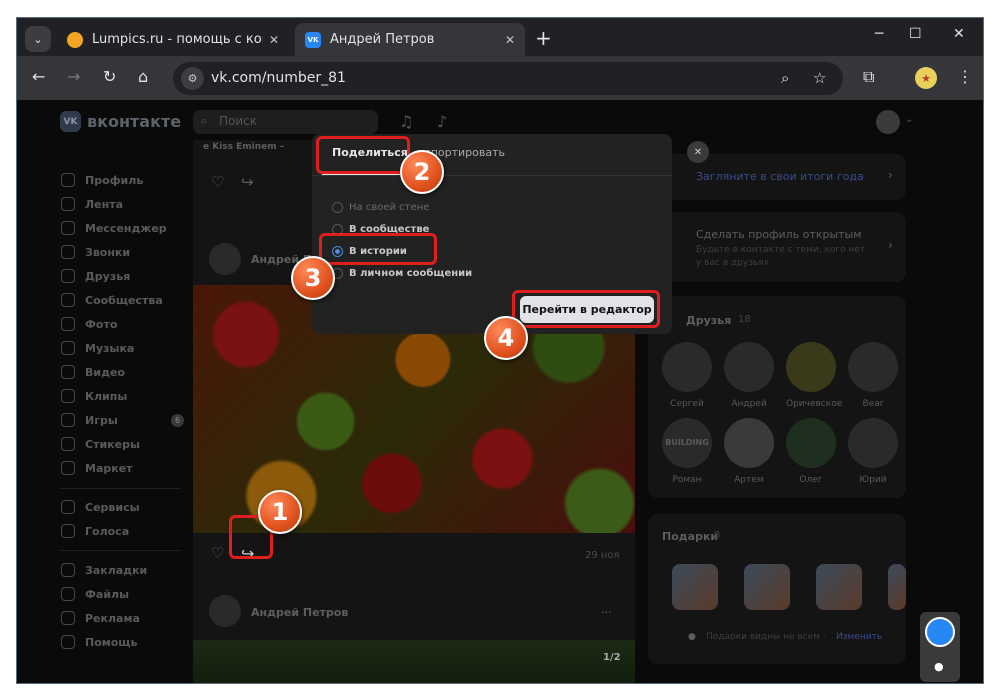  What do you see at coordinates (780, 176) in the screenshot?
I see `summary-link: Загляните в свои итоги года` at bounding box center [780, 176].